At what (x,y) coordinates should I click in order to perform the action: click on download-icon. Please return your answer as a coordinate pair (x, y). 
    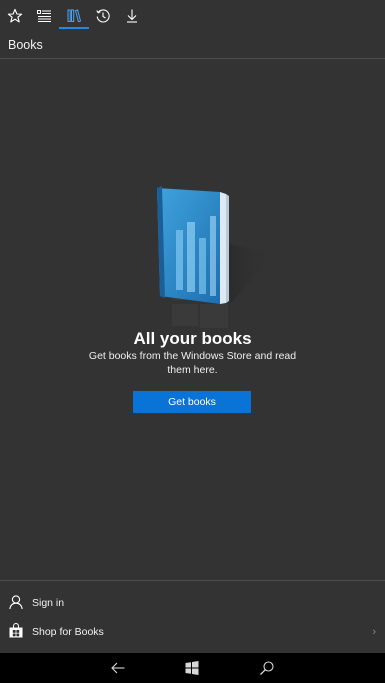
    Looking at the image, I should click on (132, 16).